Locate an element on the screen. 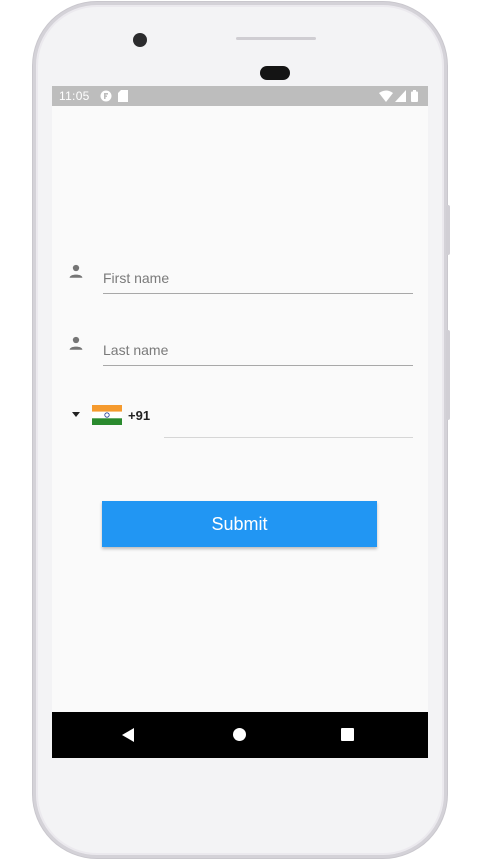  earpiece is located at coordinates (275, 73).